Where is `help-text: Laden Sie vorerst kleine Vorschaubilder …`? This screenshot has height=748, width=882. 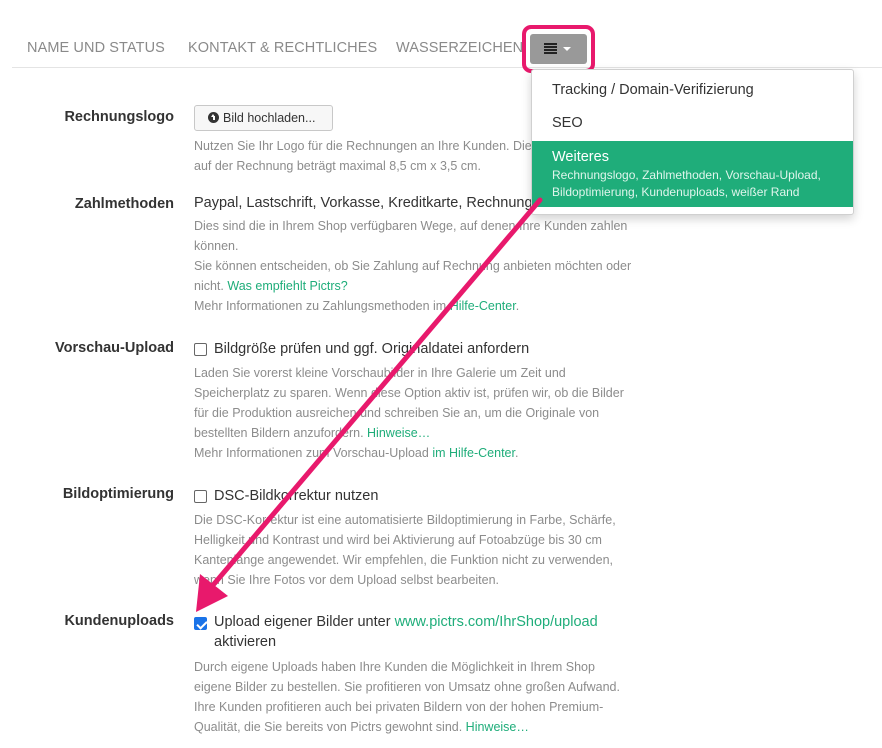 help-text: Laden Sie vorerst kleine Vorschaubilder … is located at coordinates (380, 373).